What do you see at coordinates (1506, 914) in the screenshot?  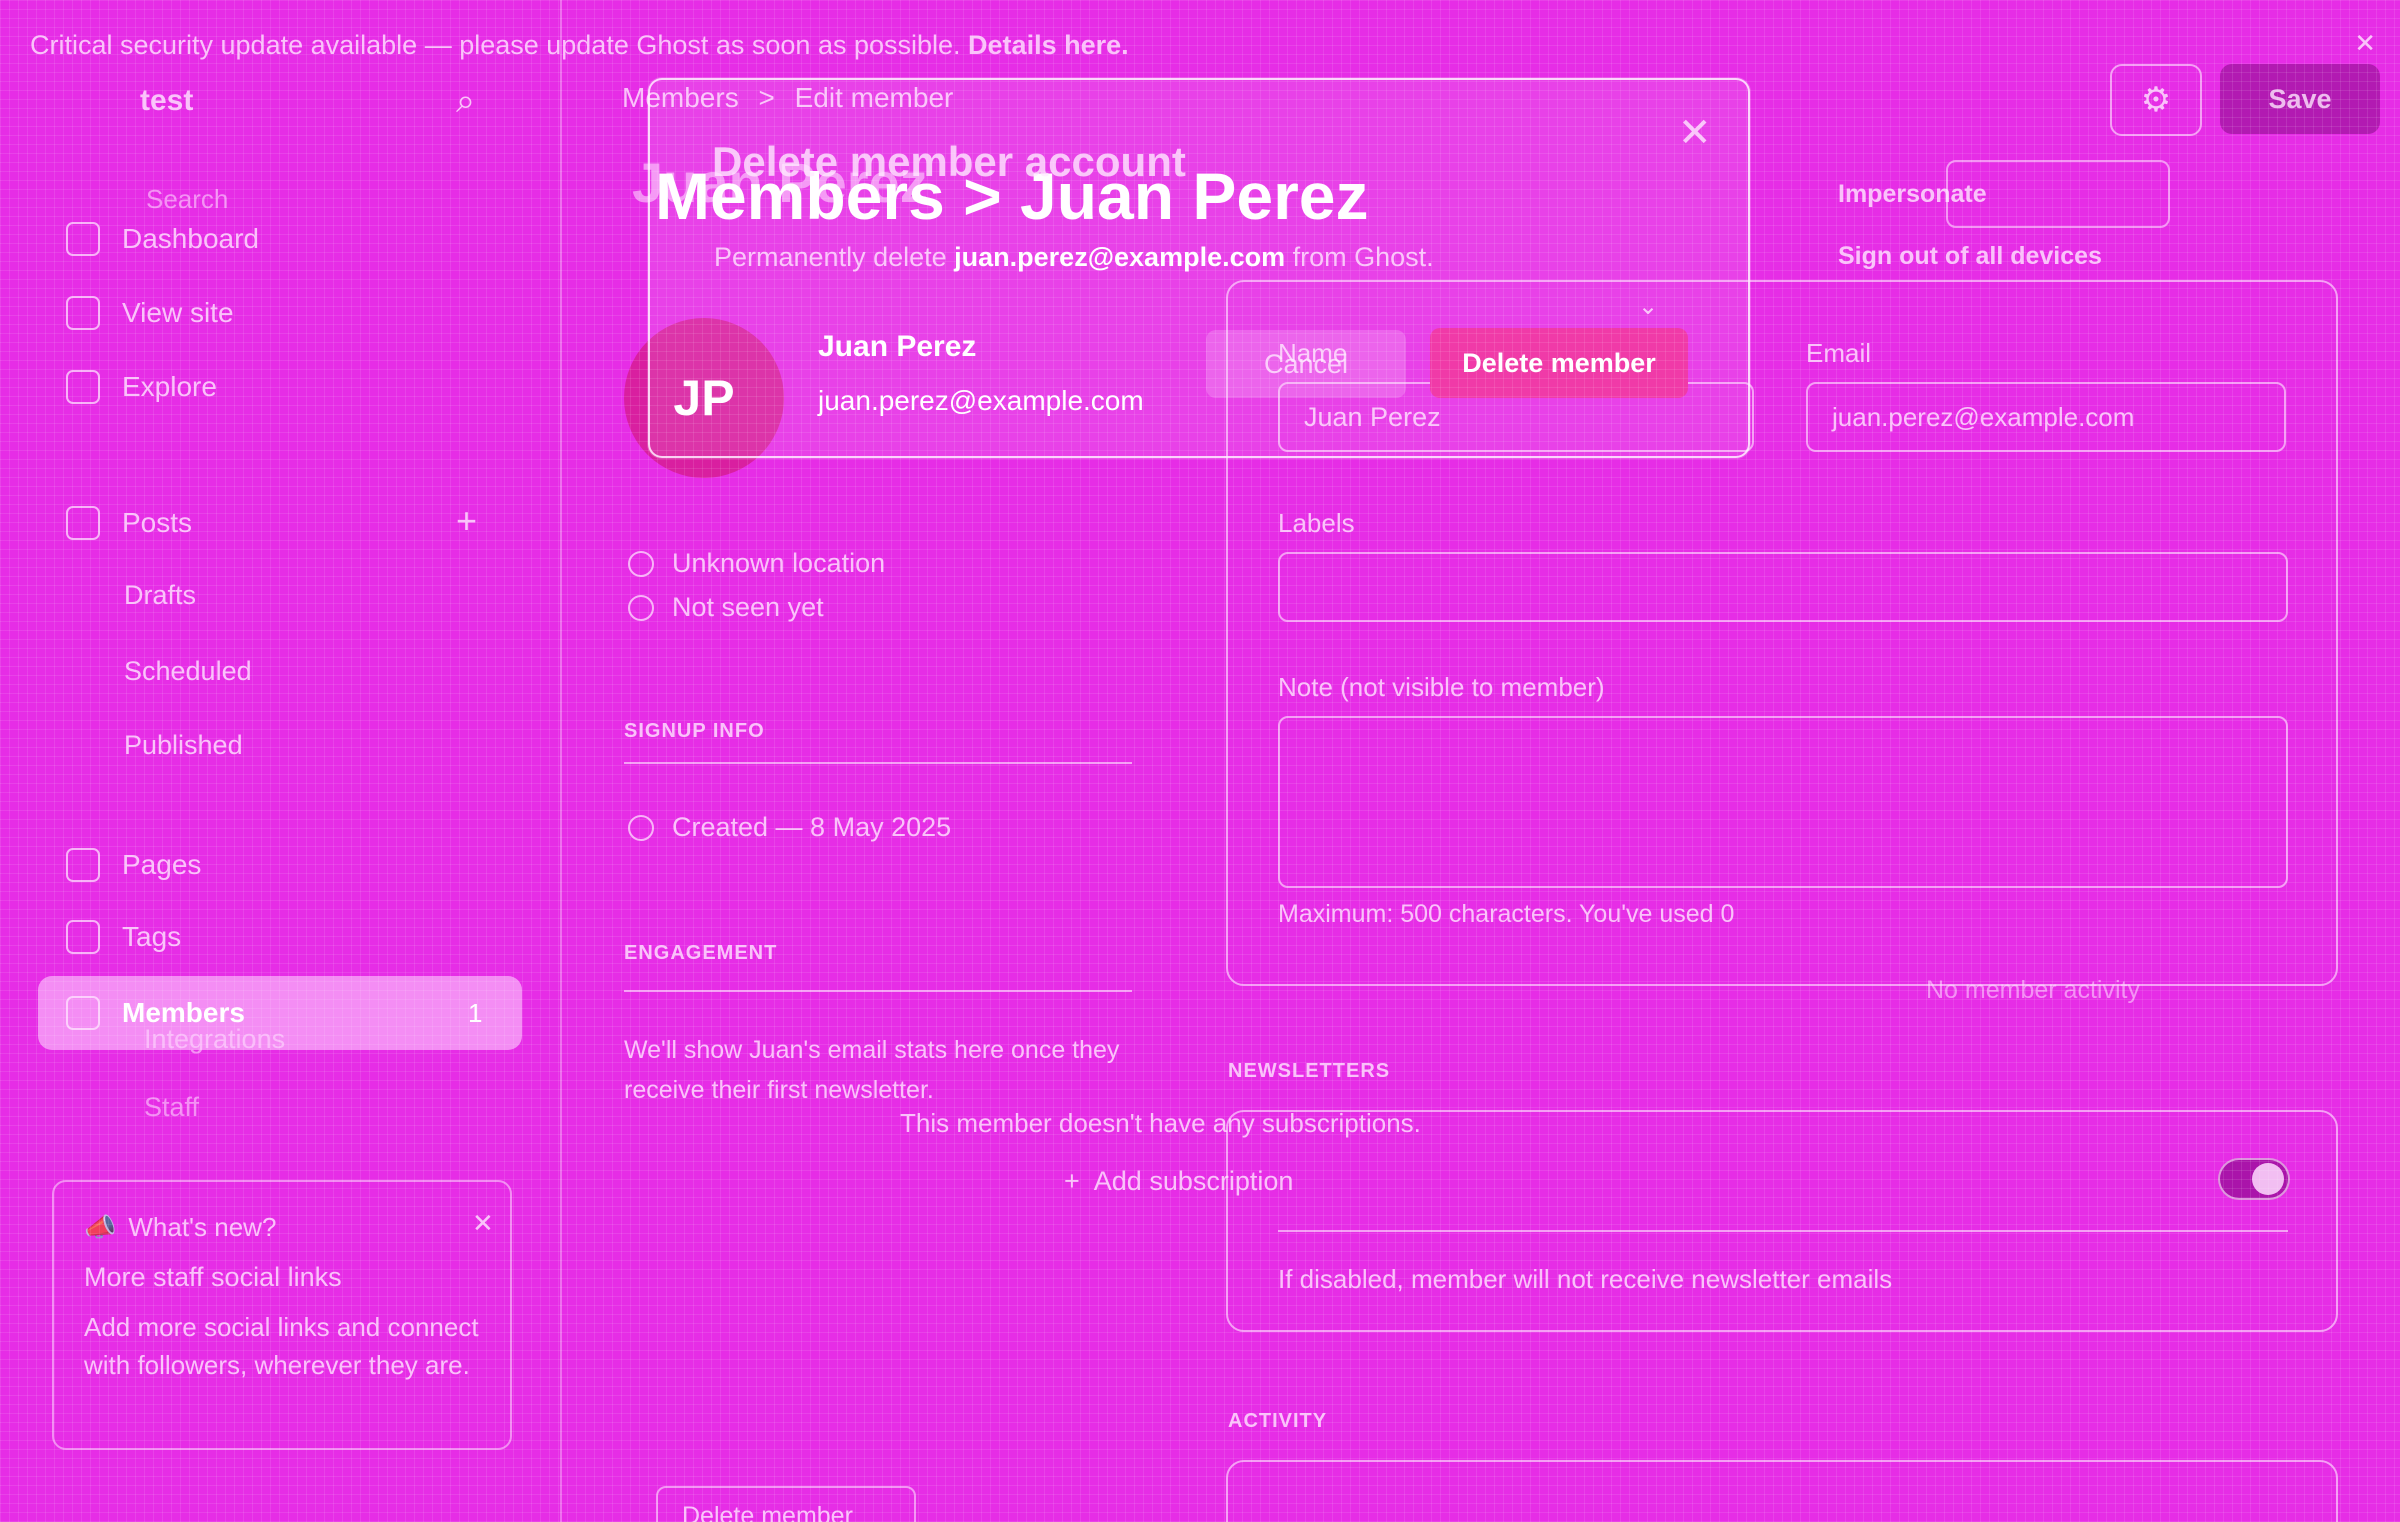 I see `note-hint: Maximum: 500 characters. You've used 0` at bounding box center [1506, 914].